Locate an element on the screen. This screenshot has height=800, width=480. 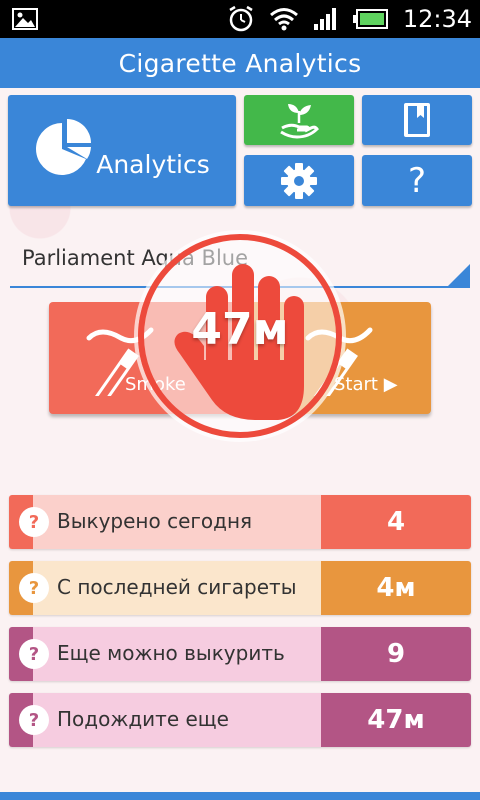
hand-plant-icon is located at coordinates (299, 121).